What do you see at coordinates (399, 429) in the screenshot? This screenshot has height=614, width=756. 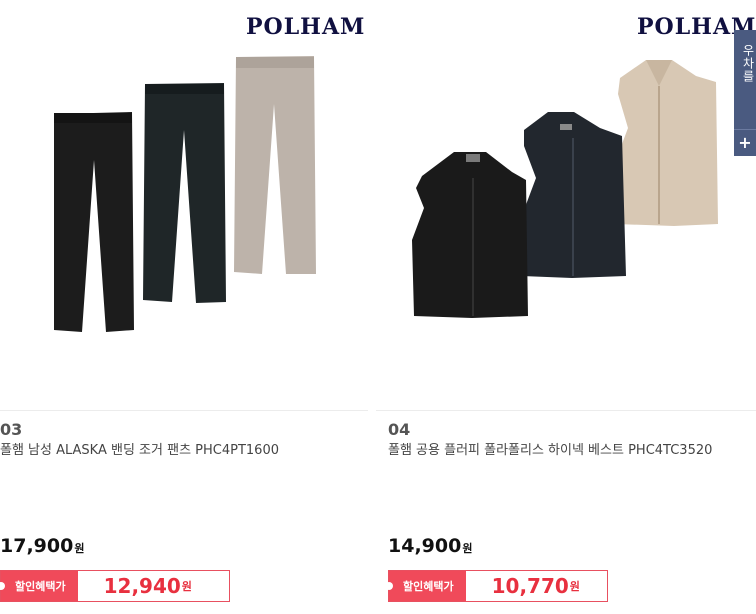 I see `rank-number: 04` at bounding box center [399, 429].